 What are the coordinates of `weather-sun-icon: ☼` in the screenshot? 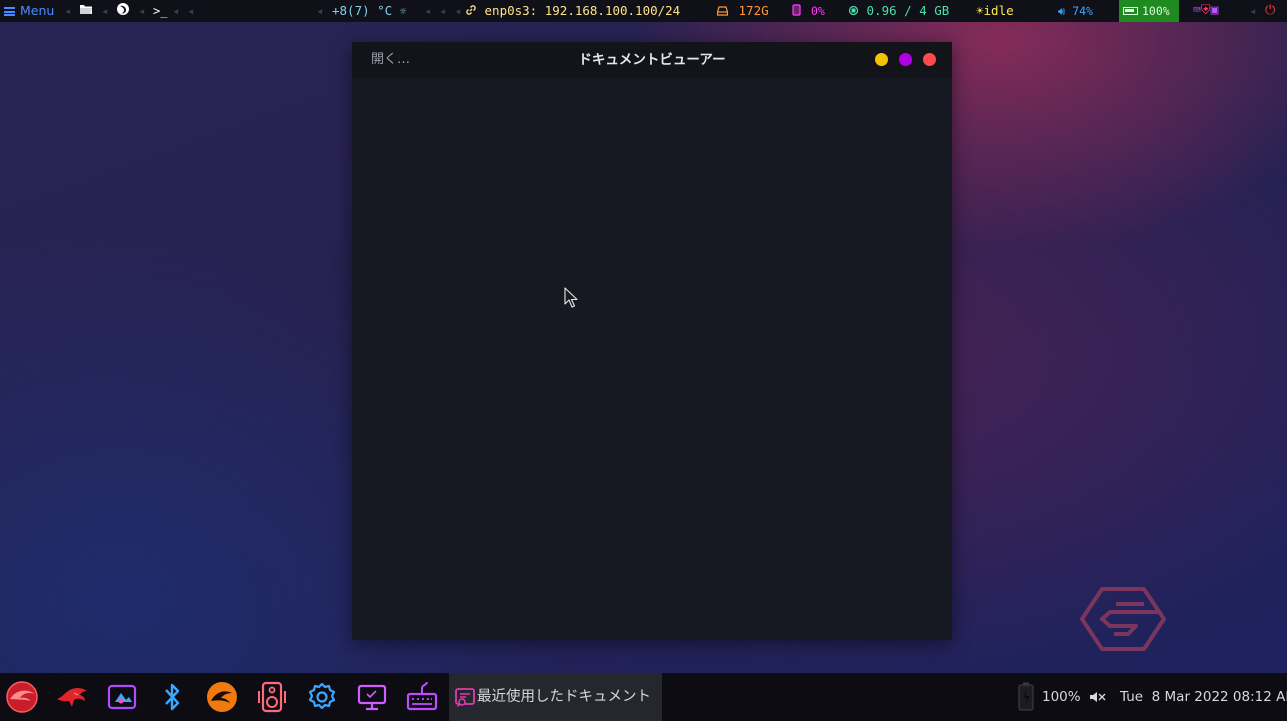 It's located at (403, 11).